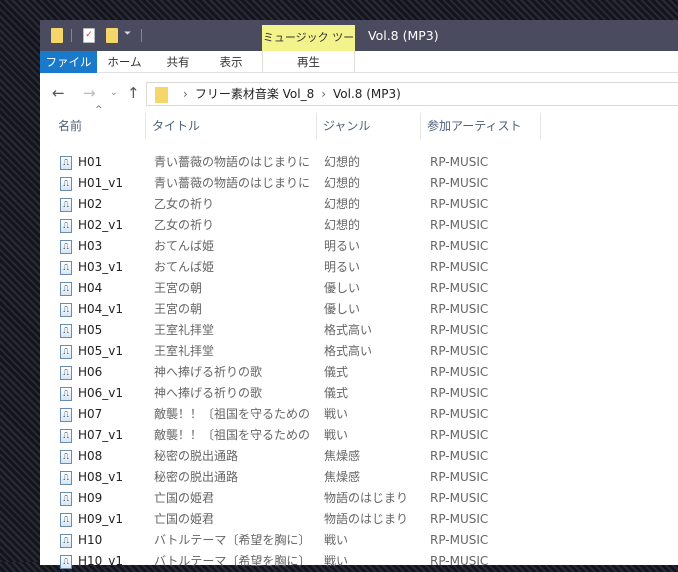 This screenshot has width=678, height=572. I want to click on file-name: H03, so click(90, 246).